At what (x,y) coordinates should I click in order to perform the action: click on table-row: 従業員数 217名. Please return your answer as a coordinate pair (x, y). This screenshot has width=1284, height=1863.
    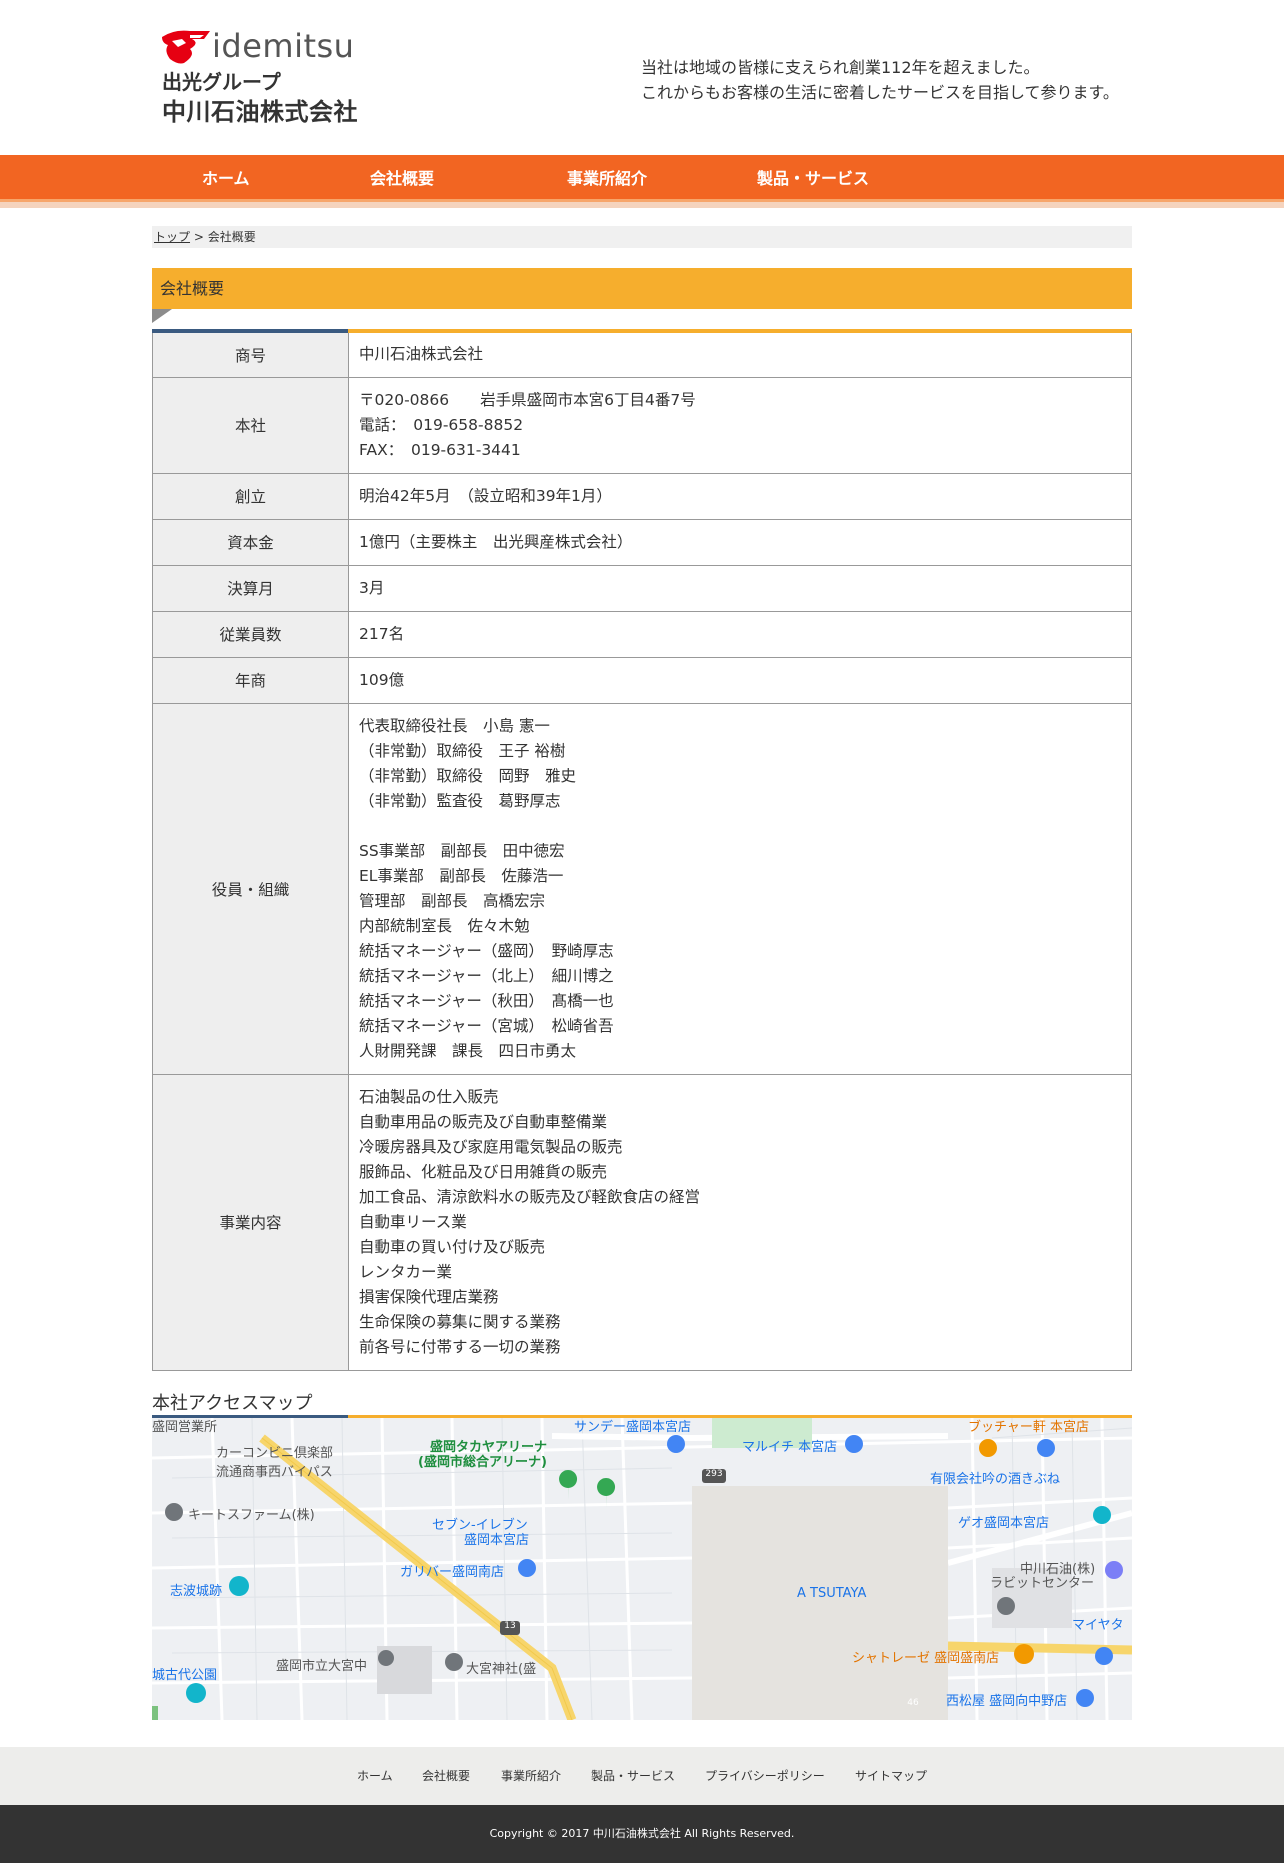
    Looking at the image, I should click on (642, 634).